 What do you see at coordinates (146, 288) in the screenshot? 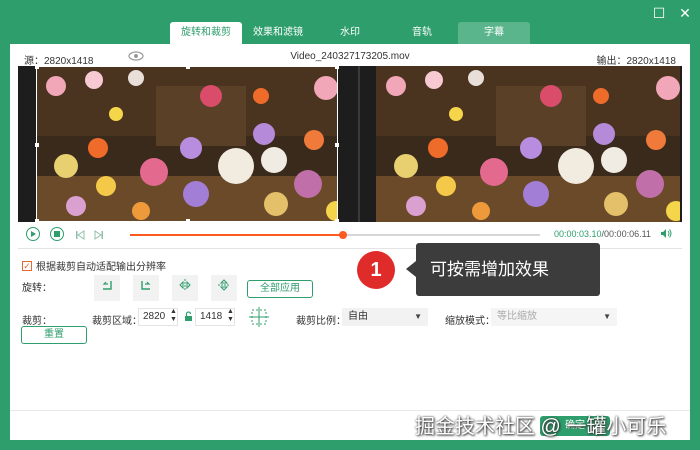
I see `rotate-right-icon` at bounding box center [146, 288].